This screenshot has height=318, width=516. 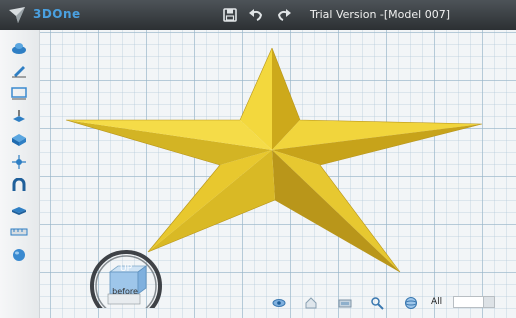 What do you see at coordinates (380, 14) in the screenshot?
I see `window-title: Trial Version -[Model 007]` at bounding box center [380, 14].